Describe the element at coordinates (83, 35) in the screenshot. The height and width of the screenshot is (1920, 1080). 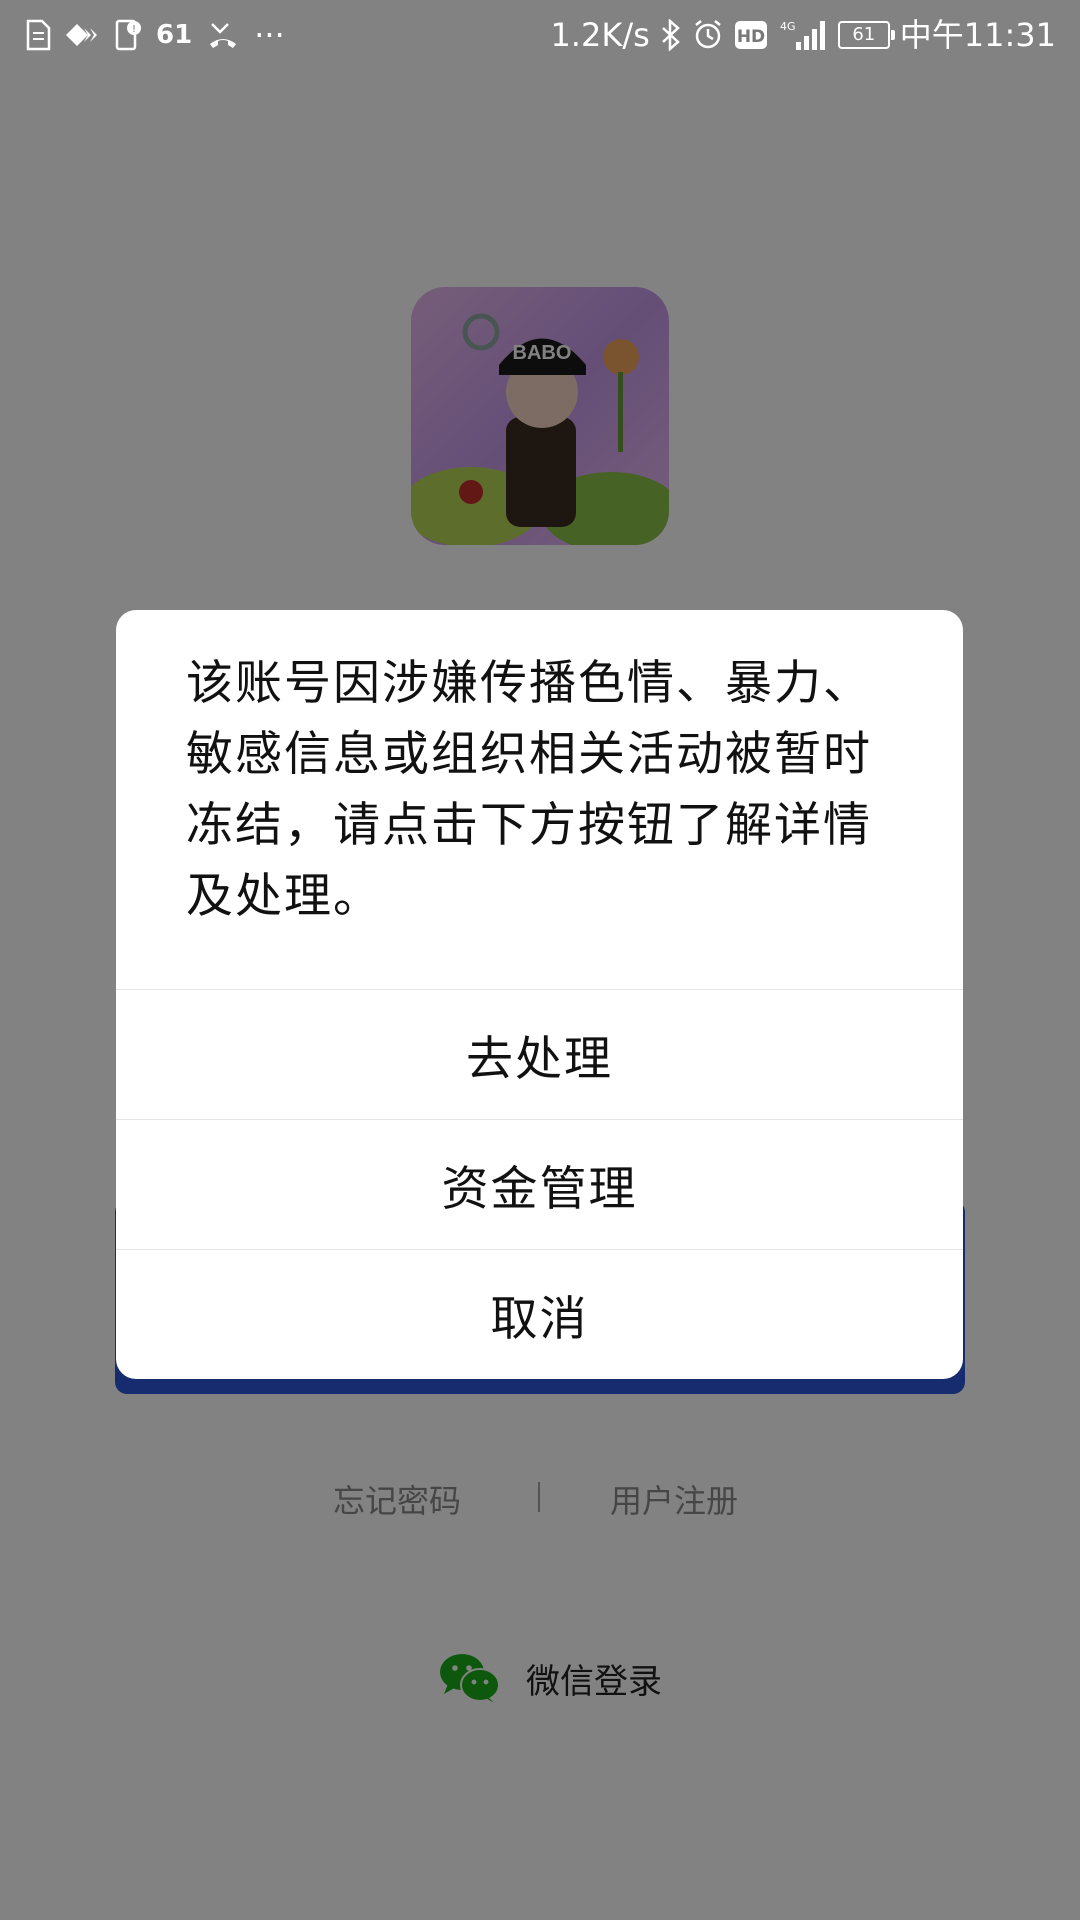
I see `signal-diamond-icon` at that location.